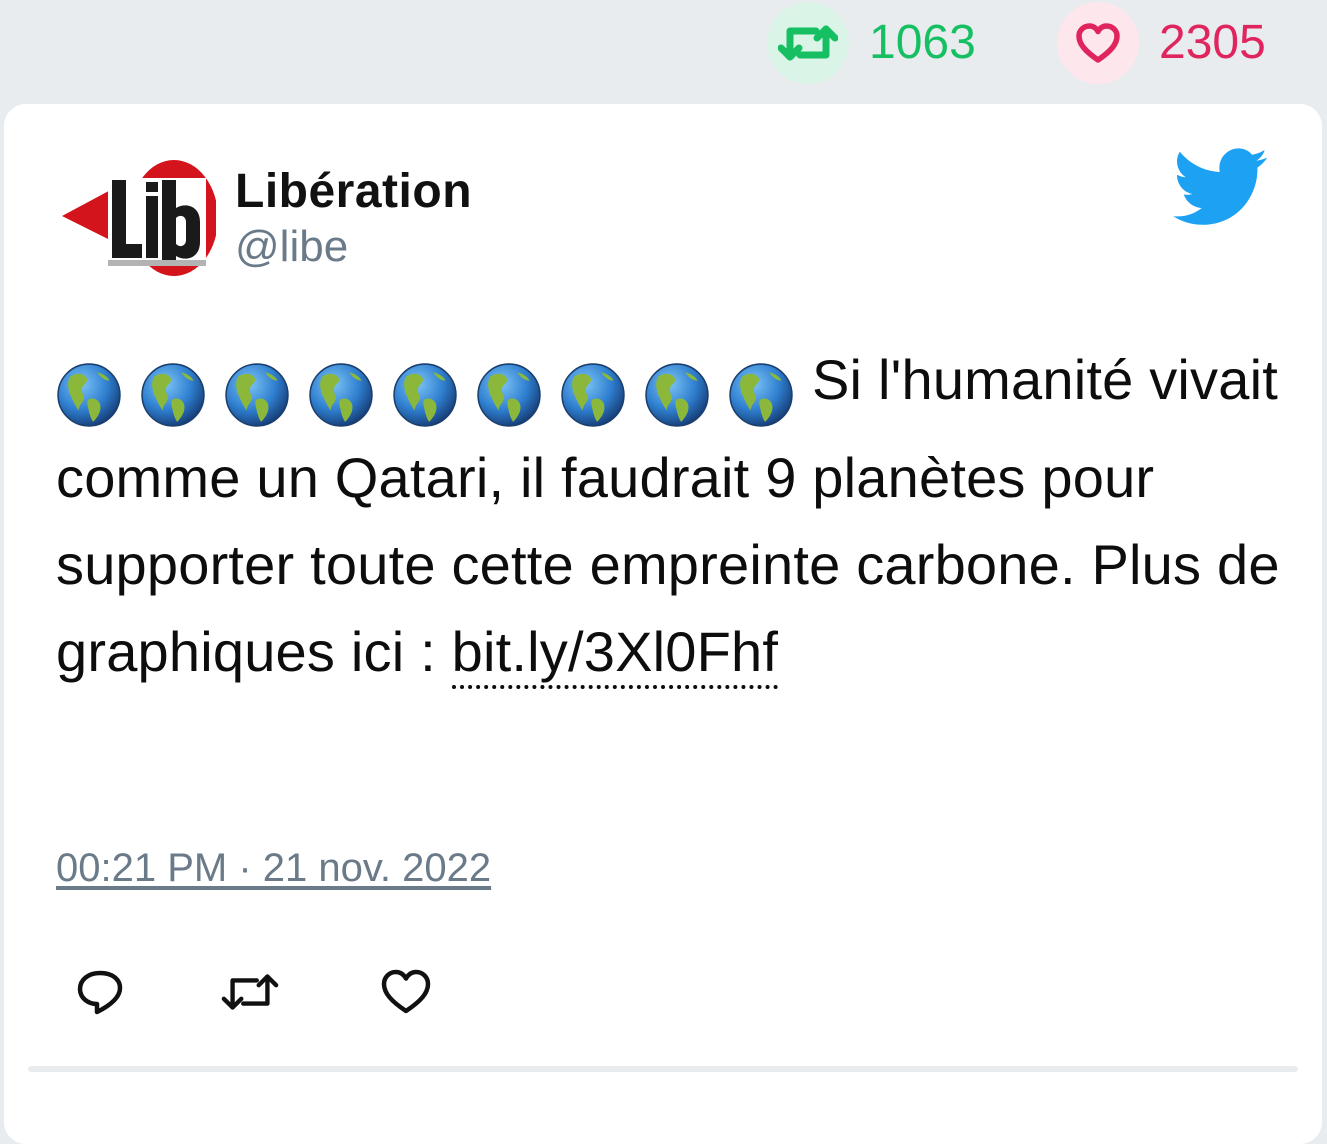 The height and width of the screenshot is (1144, 1327). I want to click on reply-button, so click(100, 992).